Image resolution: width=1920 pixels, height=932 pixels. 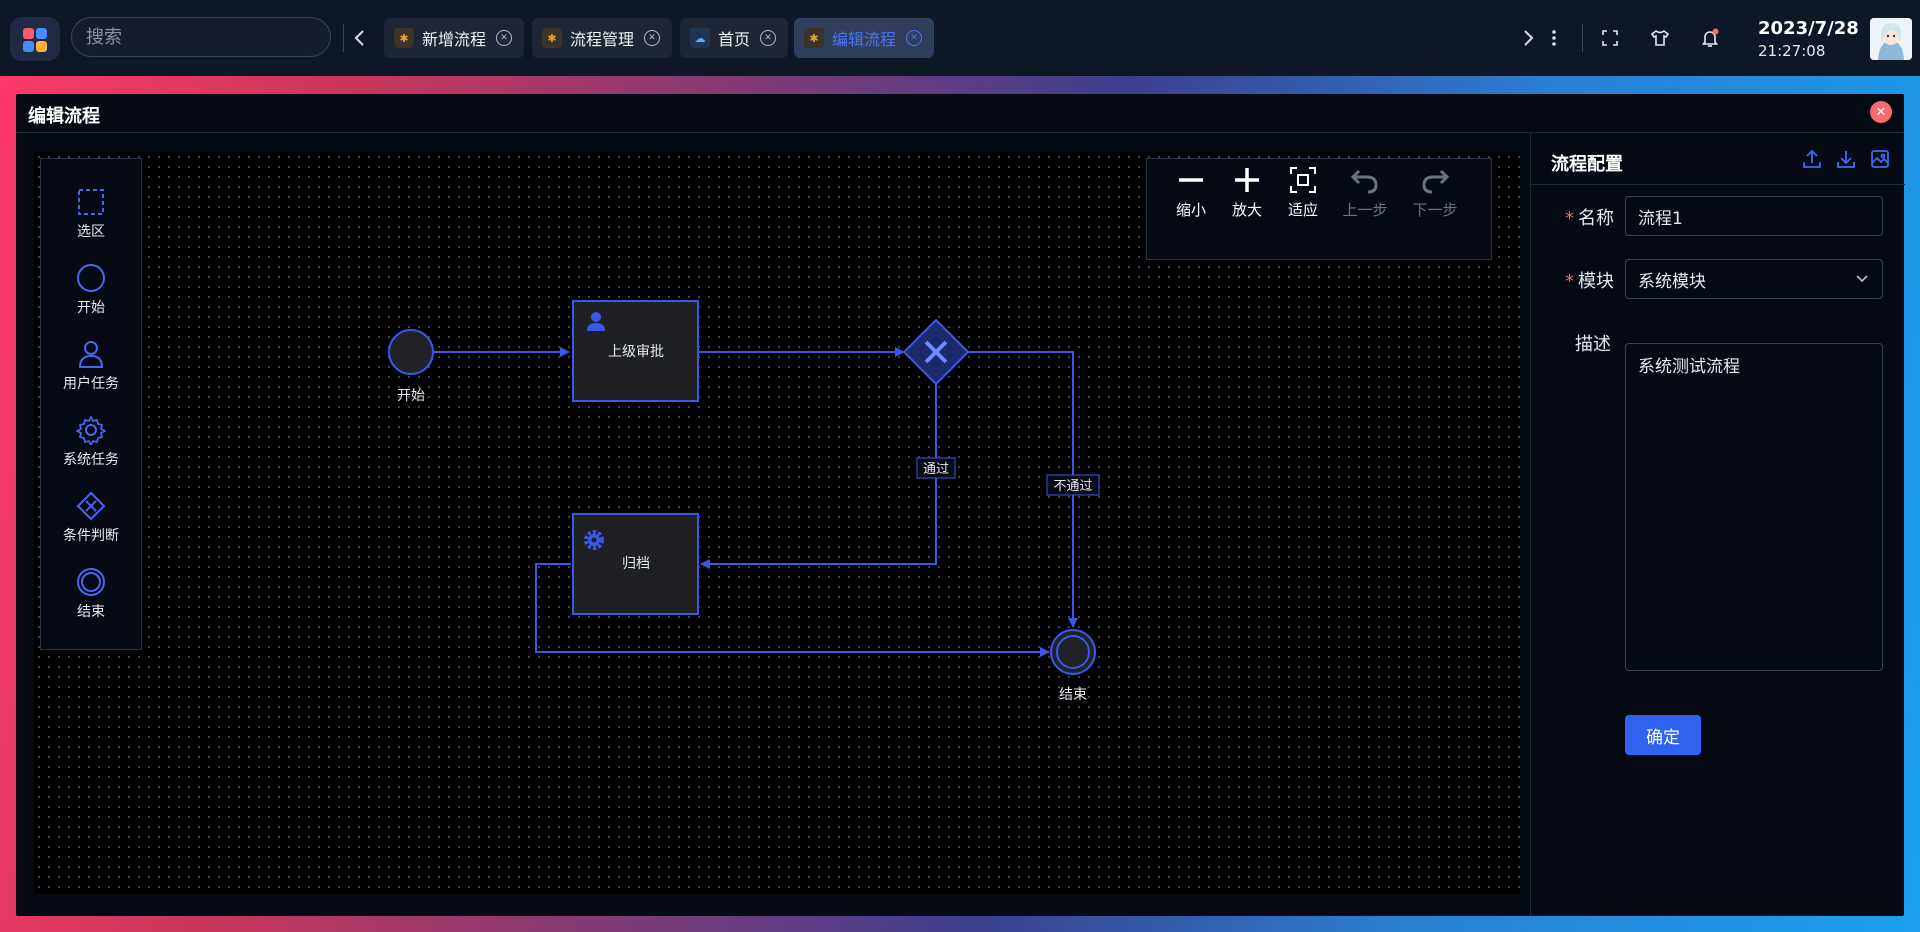 I want to click on tabs-prev-button, so click(x=360, y=38).